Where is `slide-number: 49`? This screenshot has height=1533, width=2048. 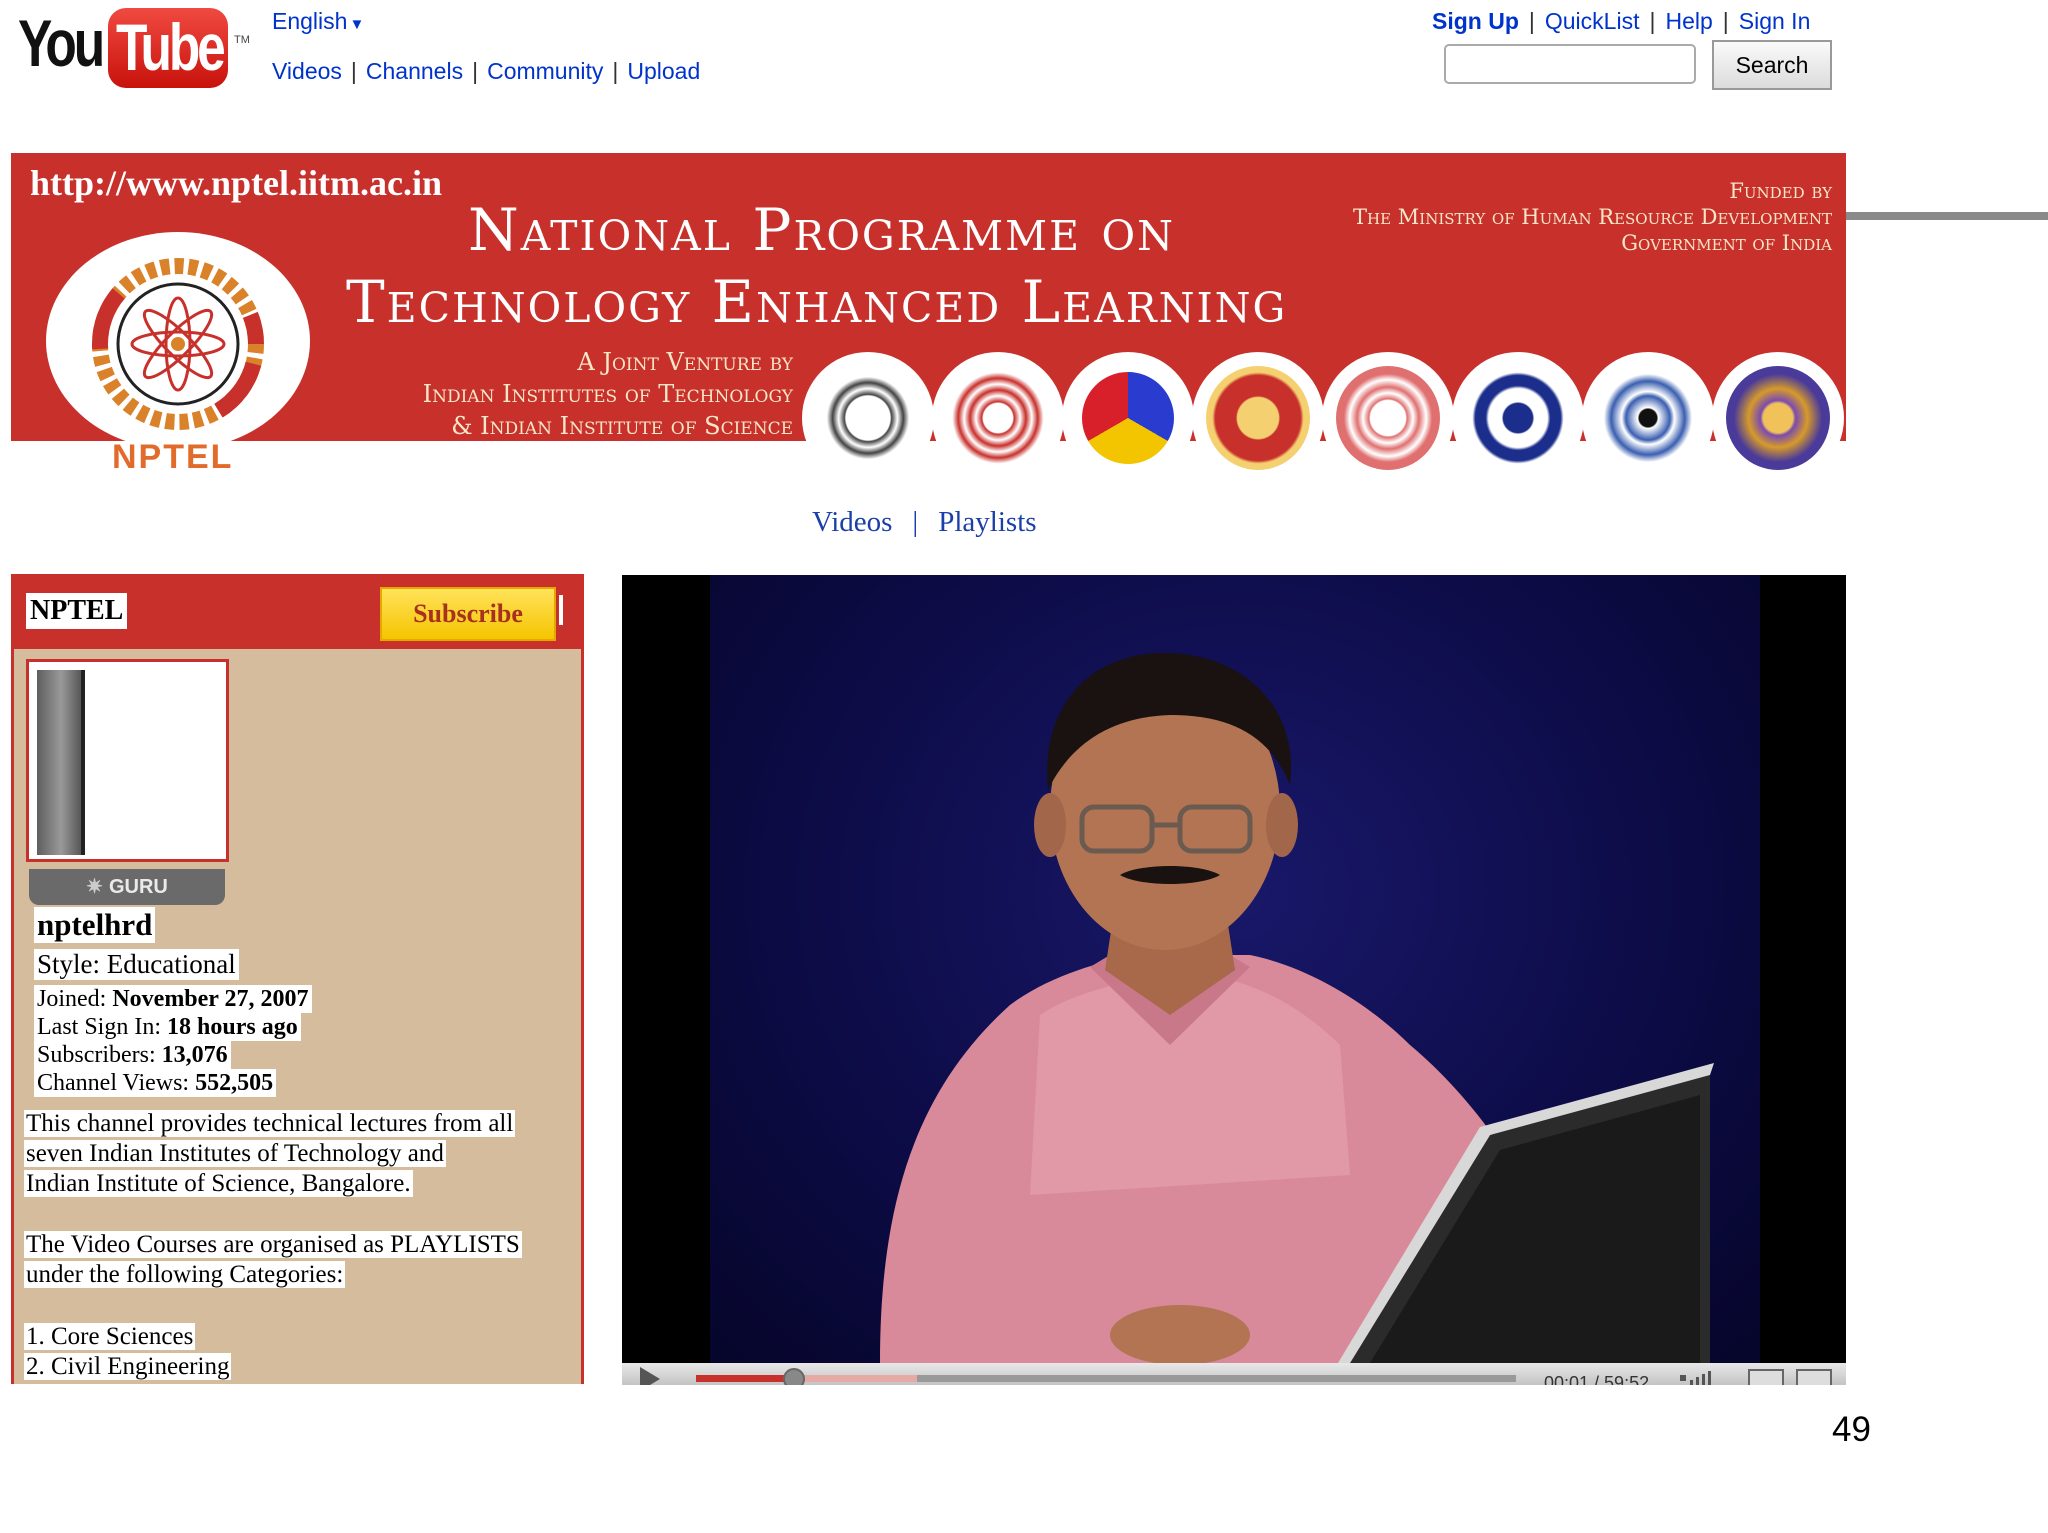 slide-number: 49 is located at coordinates (1851, 1429).